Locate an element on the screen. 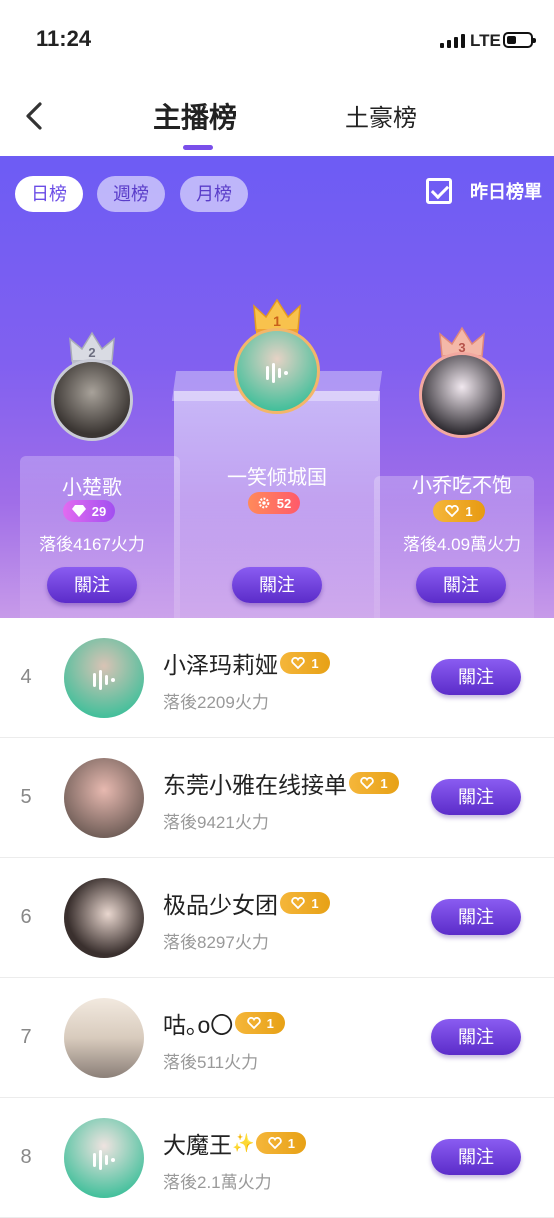 The width and height of the screenshot is (554, 1218). battery-icon is located at coordinates (519, 40).